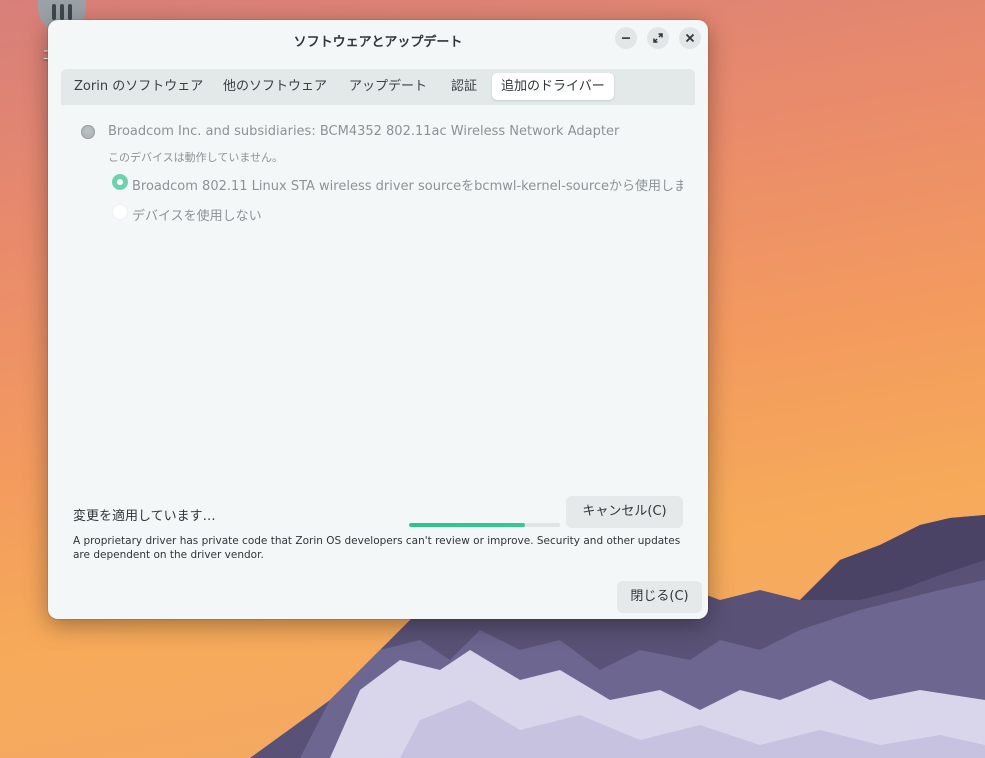  What do you see at coordinates (197, 214) in the screenshot?
I see `driver-option-label-none: デバイスを使用しない` at bounding box center [197, 214].